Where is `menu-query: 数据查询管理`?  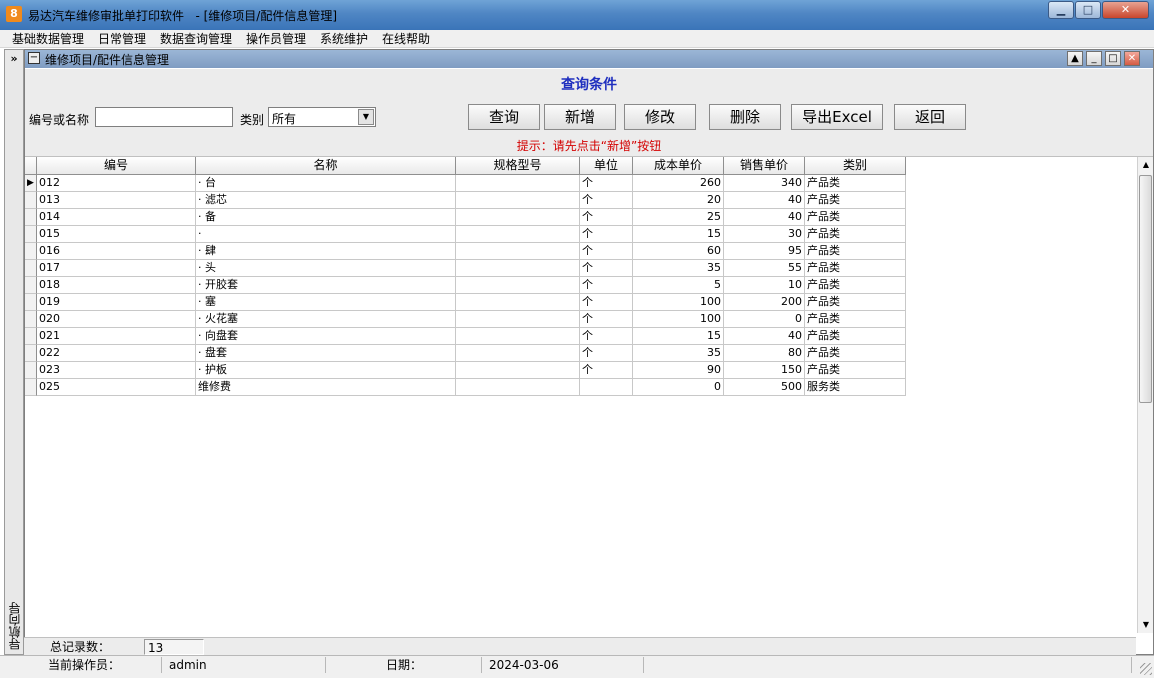
menu-query: 数据查询管理 is located at coordinates (196, 39).